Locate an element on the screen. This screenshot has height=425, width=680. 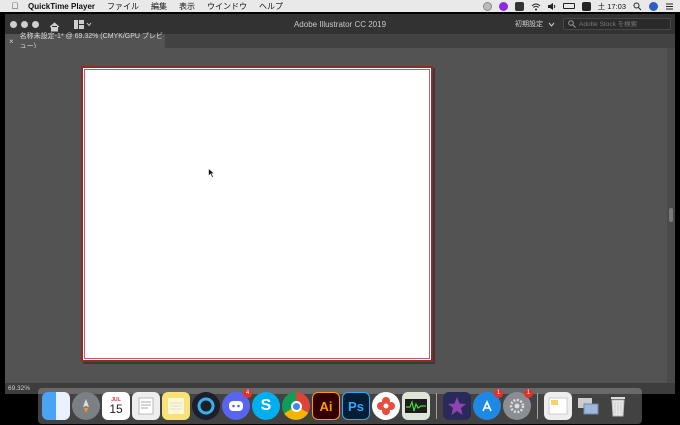
close-window-icon is located at coordinates (13, 24).